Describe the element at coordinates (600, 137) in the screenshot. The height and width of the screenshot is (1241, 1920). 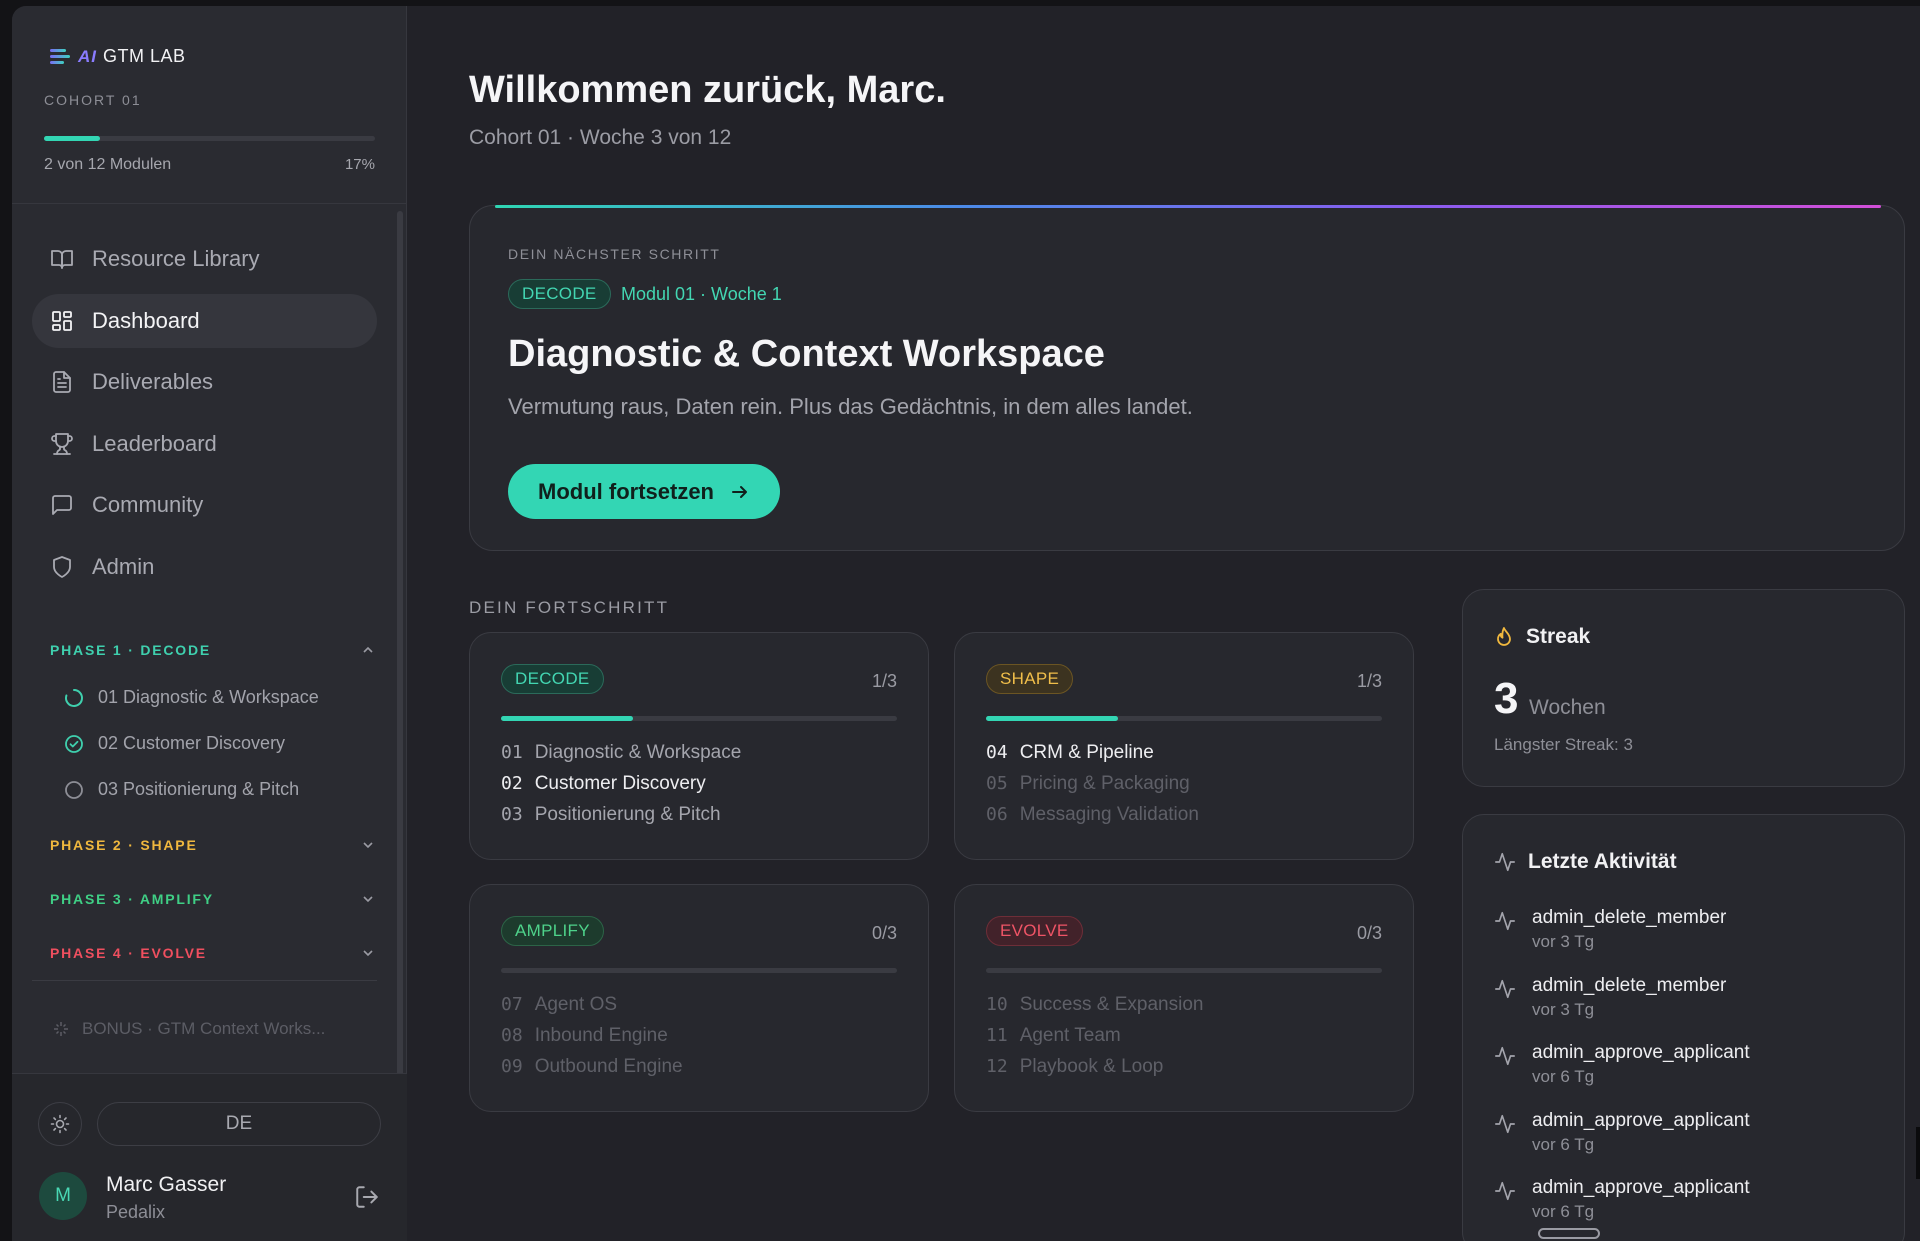
I see `page-subtitle: Cohort 01 · Woche 3 von 12` at that location.